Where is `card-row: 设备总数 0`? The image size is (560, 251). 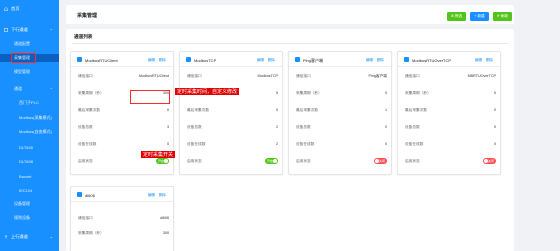 card-row: 设备总数 0 is located at coordinates (450, 129).